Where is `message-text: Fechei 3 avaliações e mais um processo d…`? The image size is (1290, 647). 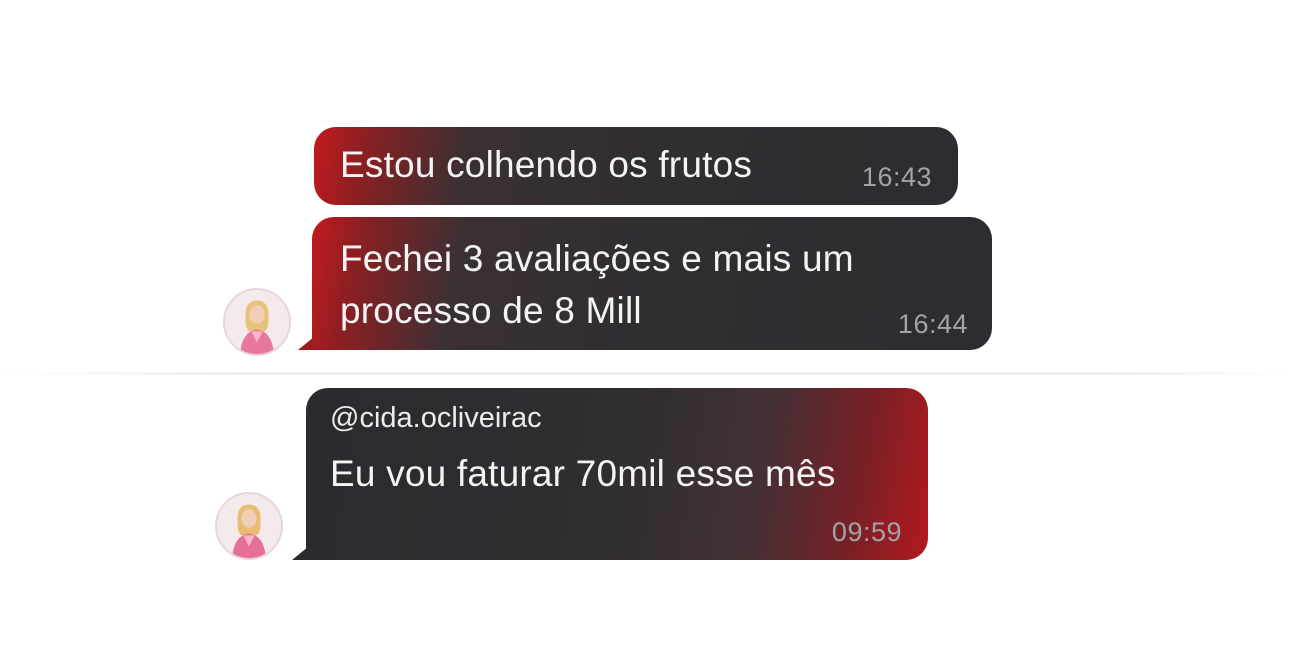
message-text: Fechei 3 avaliações e mais um processo d… is located at coordinates (597, 284).